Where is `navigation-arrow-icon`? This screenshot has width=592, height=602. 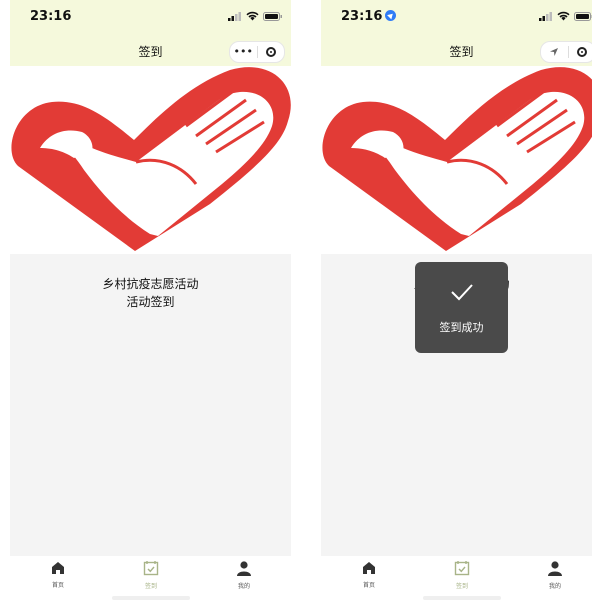
navigation-arrow-icon is located at coordinates (554, 52).